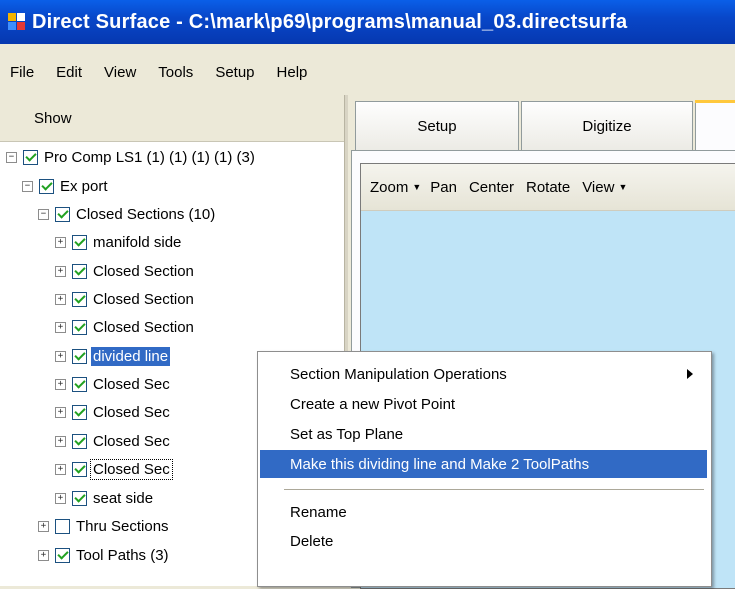  I want to click on tab-digitize-label: Digitize, so click(607, 126).